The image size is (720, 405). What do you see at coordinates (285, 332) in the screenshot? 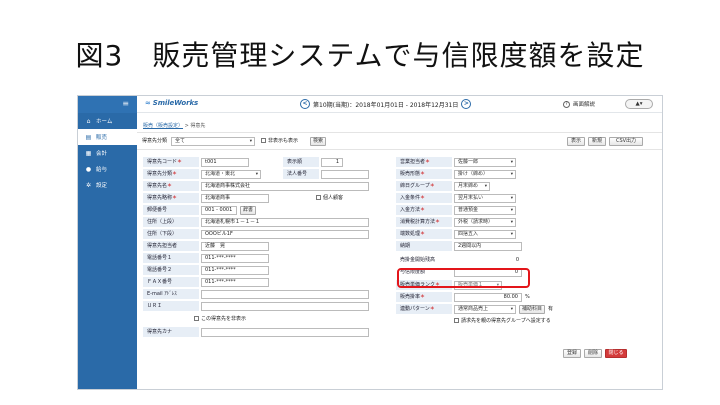
I see `kana-input` at bounding box center [285, 332].